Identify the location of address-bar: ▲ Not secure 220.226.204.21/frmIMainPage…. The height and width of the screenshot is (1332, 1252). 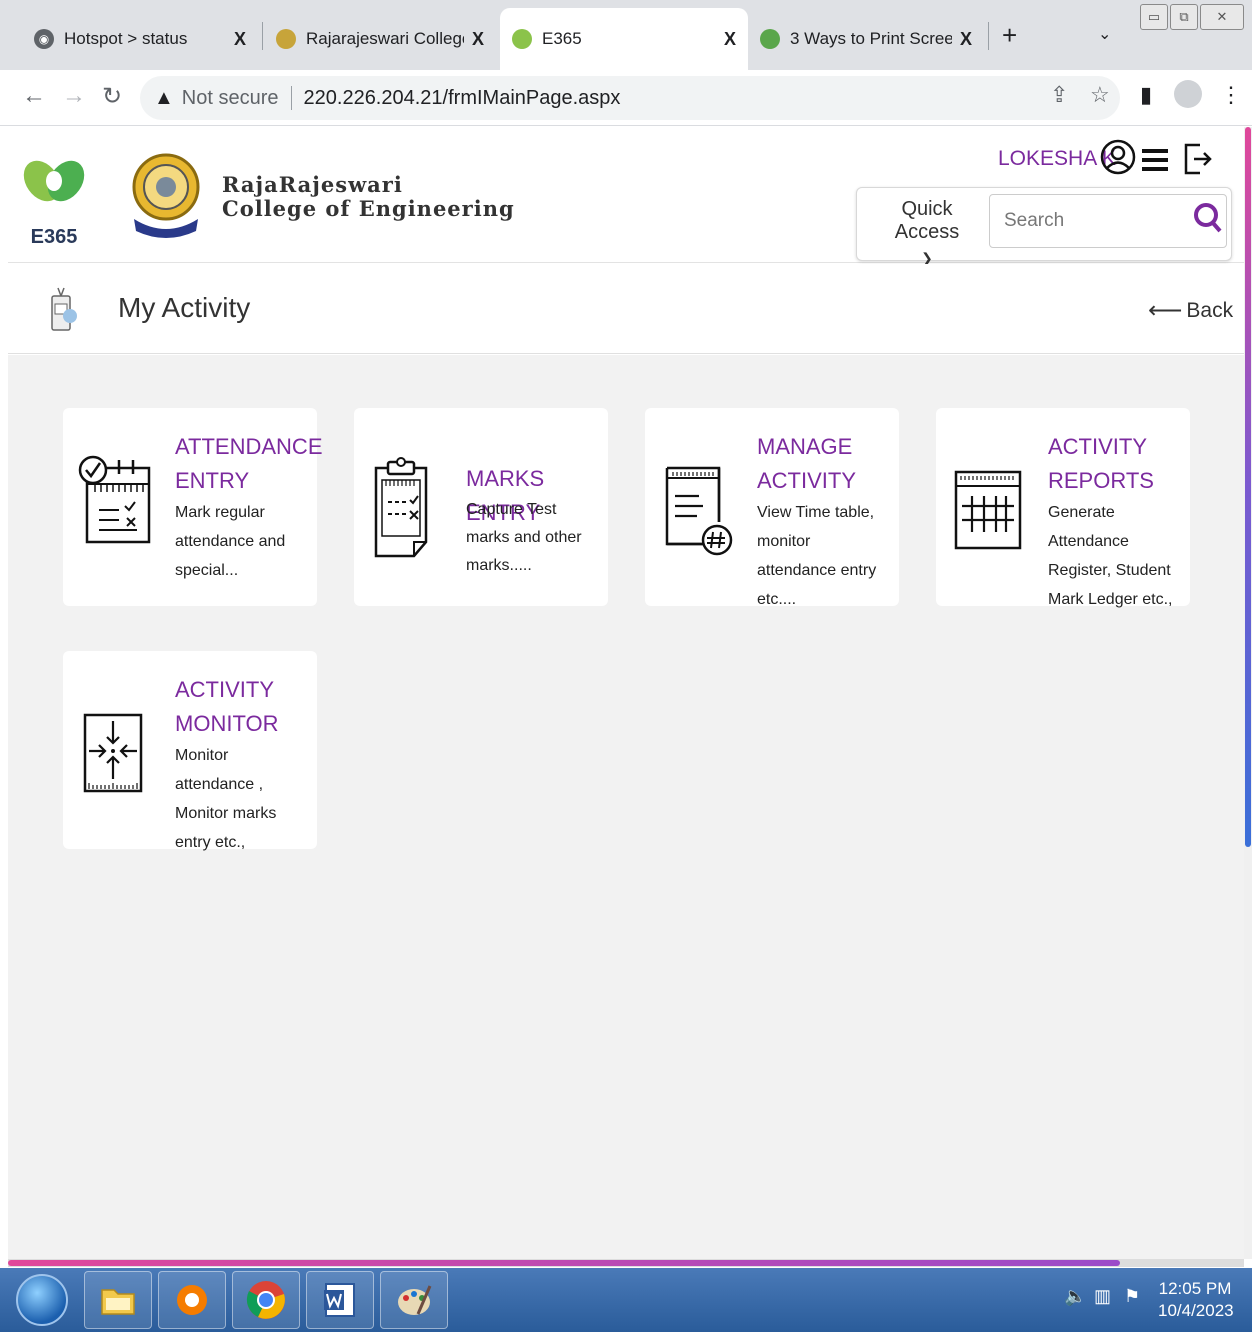
(630, 98).